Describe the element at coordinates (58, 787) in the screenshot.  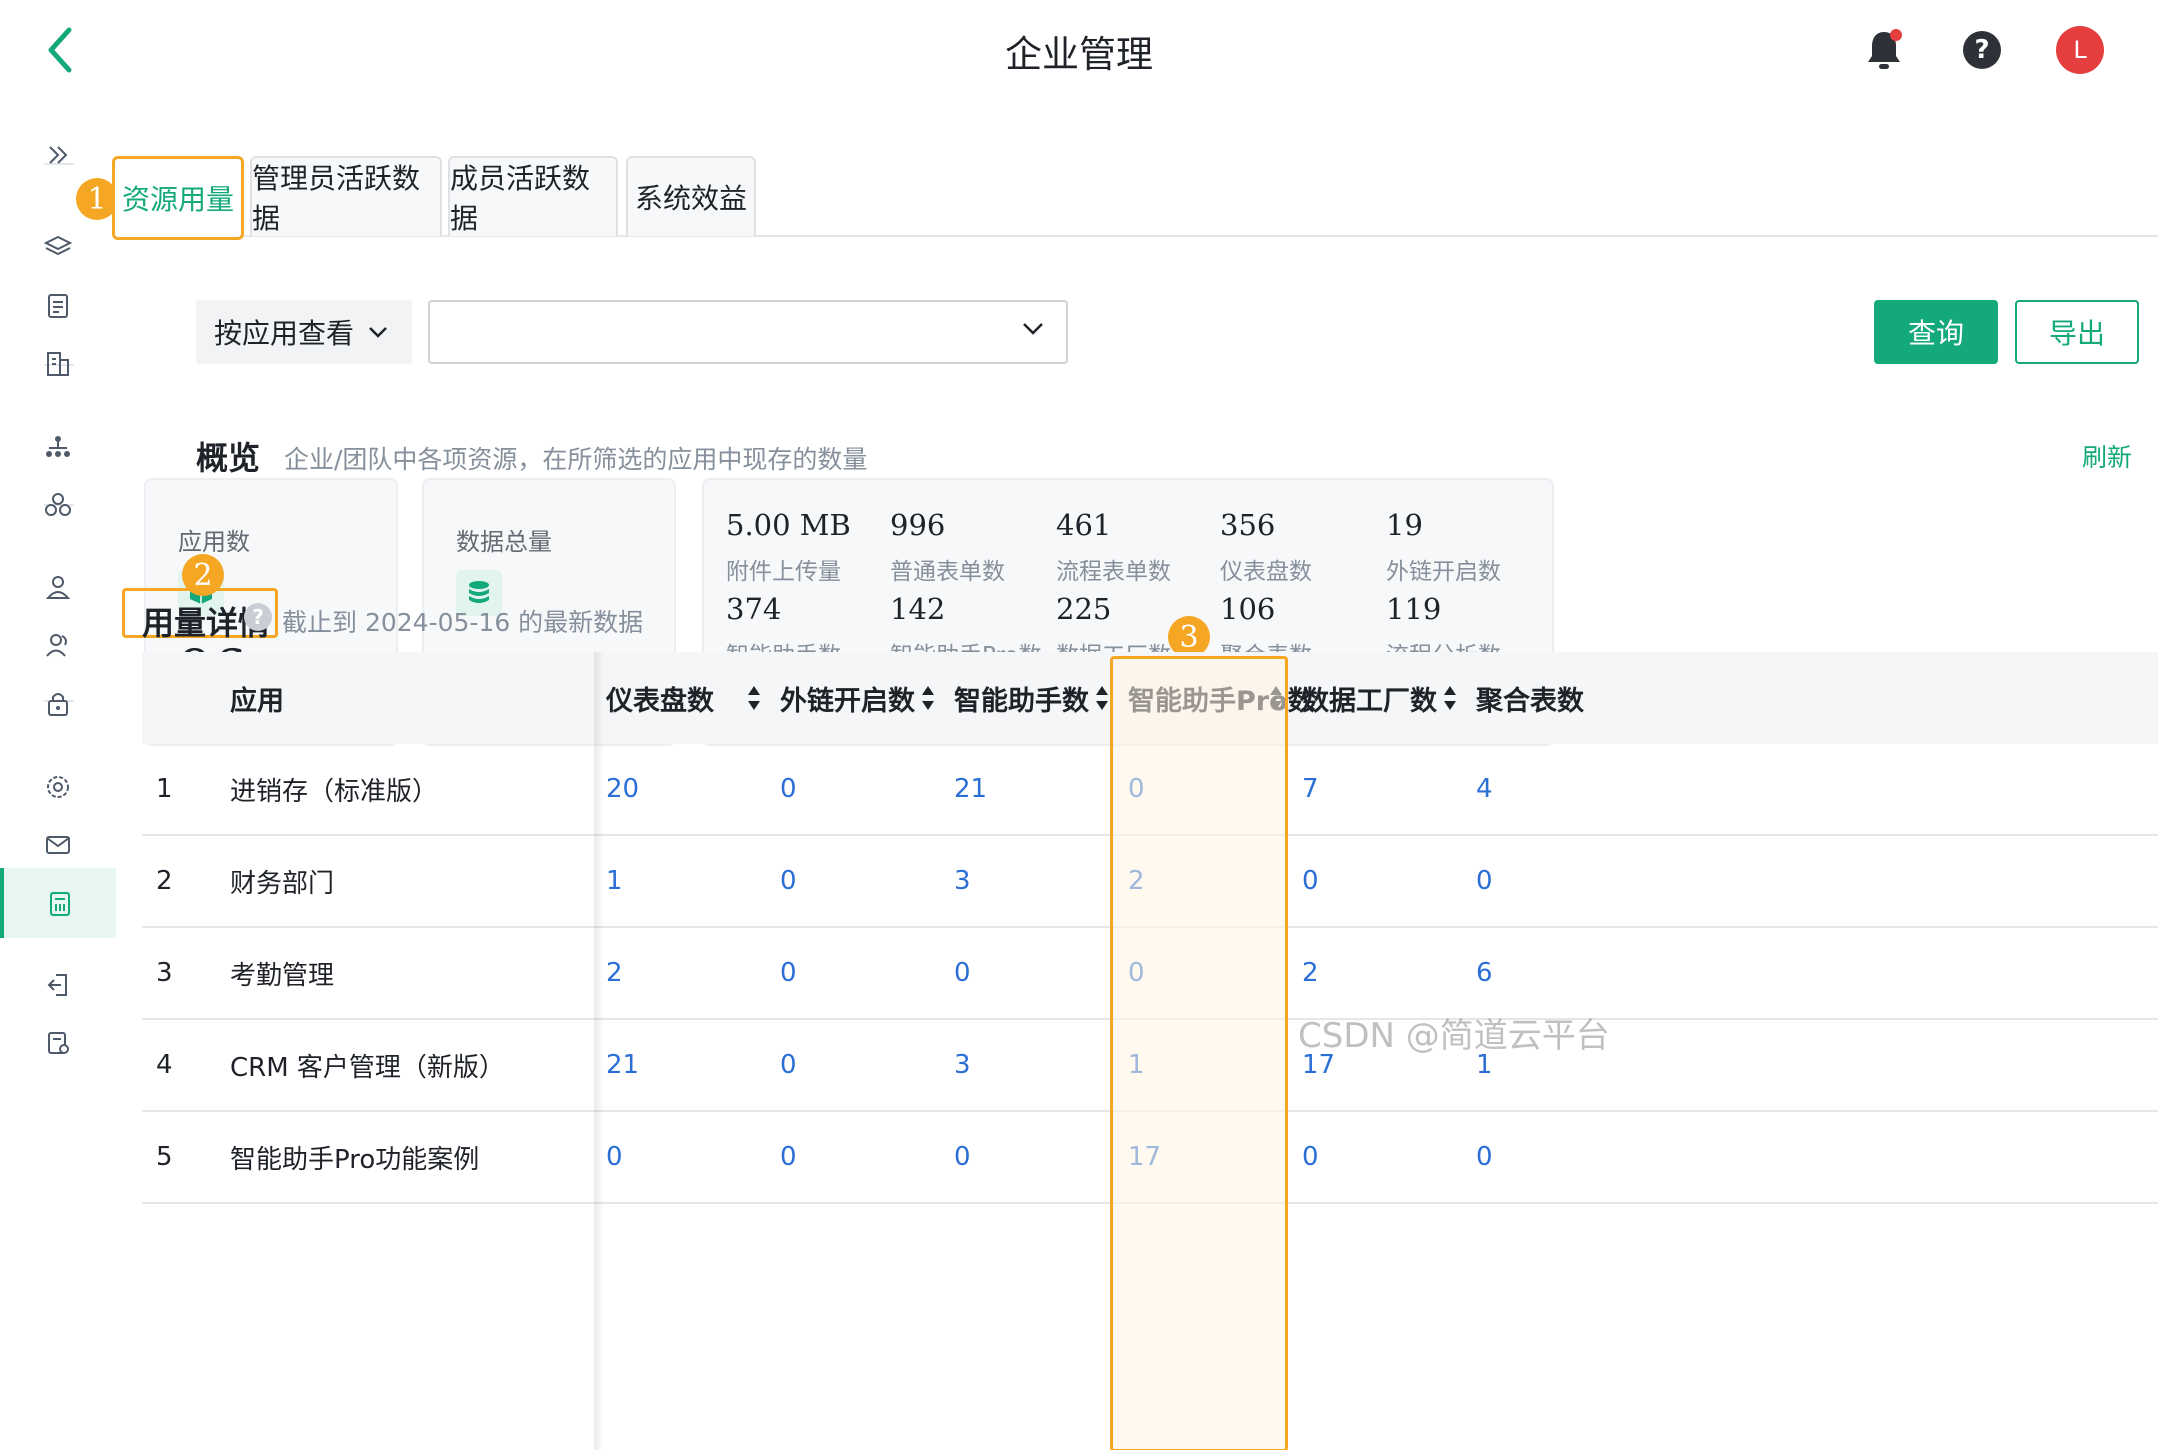
I see `gear-icon` at that location.